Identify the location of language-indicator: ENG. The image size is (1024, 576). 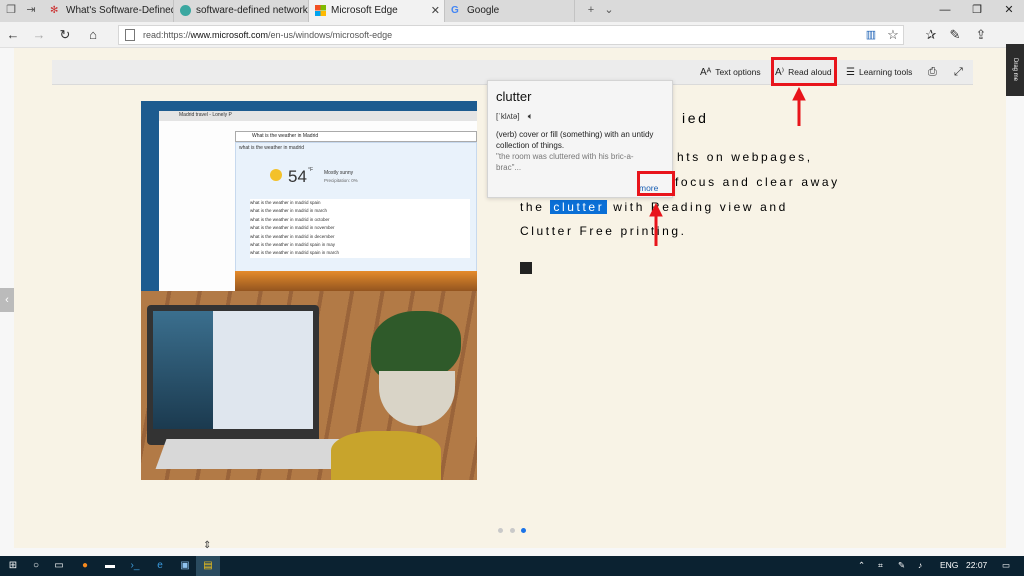
(949, 565).